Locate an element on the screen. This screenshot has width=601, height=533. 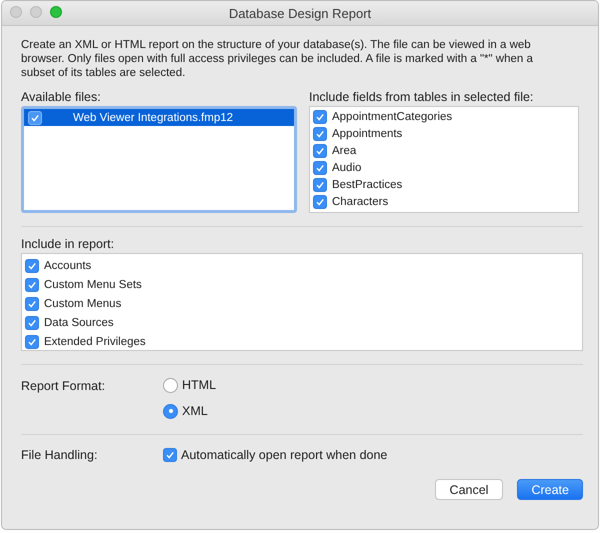
tables-label: Include fields from tables in selected file: is located at coordinates (421, 97).